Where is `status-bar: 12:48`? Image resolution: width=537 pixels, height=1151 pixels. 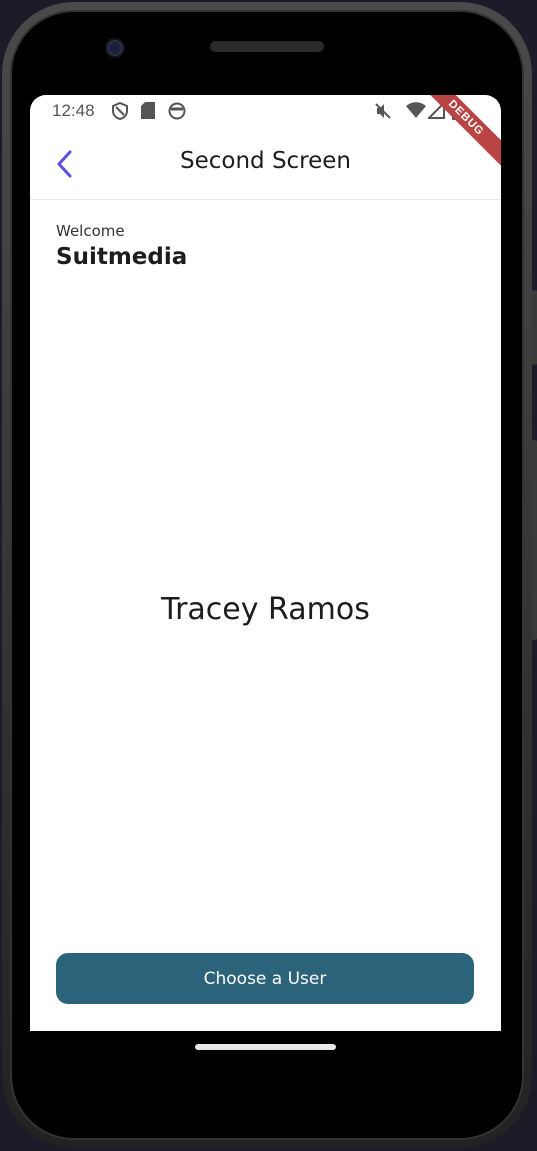 status-bar: 12:48 is located at coordinates (265, 111).